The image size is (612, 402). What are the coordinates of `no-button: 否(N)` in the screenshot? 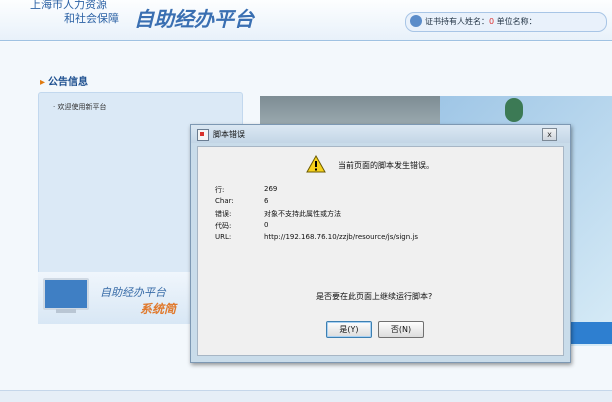 It's located at (401, 329).